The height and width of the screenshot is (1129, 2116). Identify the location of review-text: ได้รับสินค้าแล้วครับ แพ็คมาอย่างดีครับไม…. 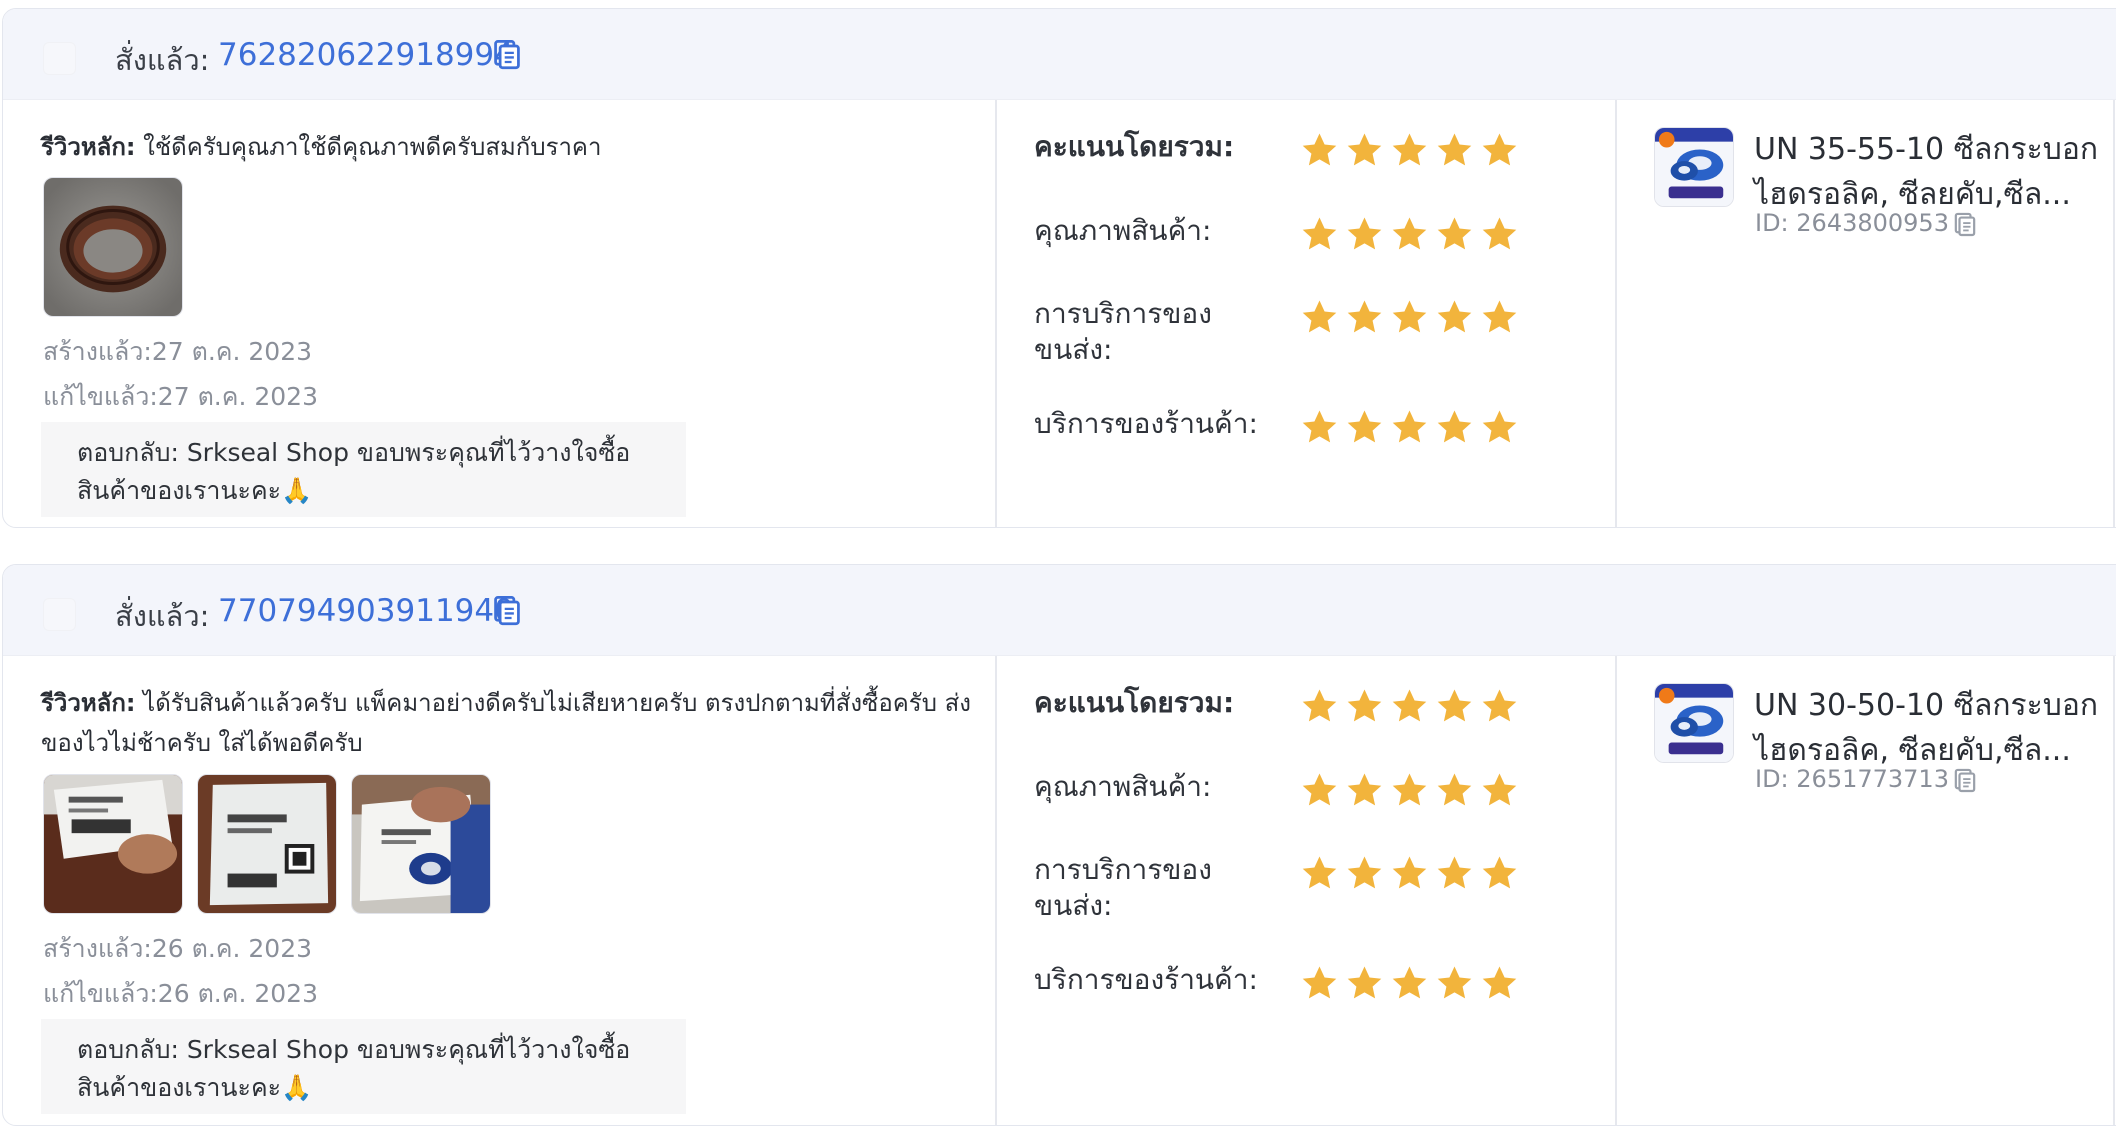
(506, 723).